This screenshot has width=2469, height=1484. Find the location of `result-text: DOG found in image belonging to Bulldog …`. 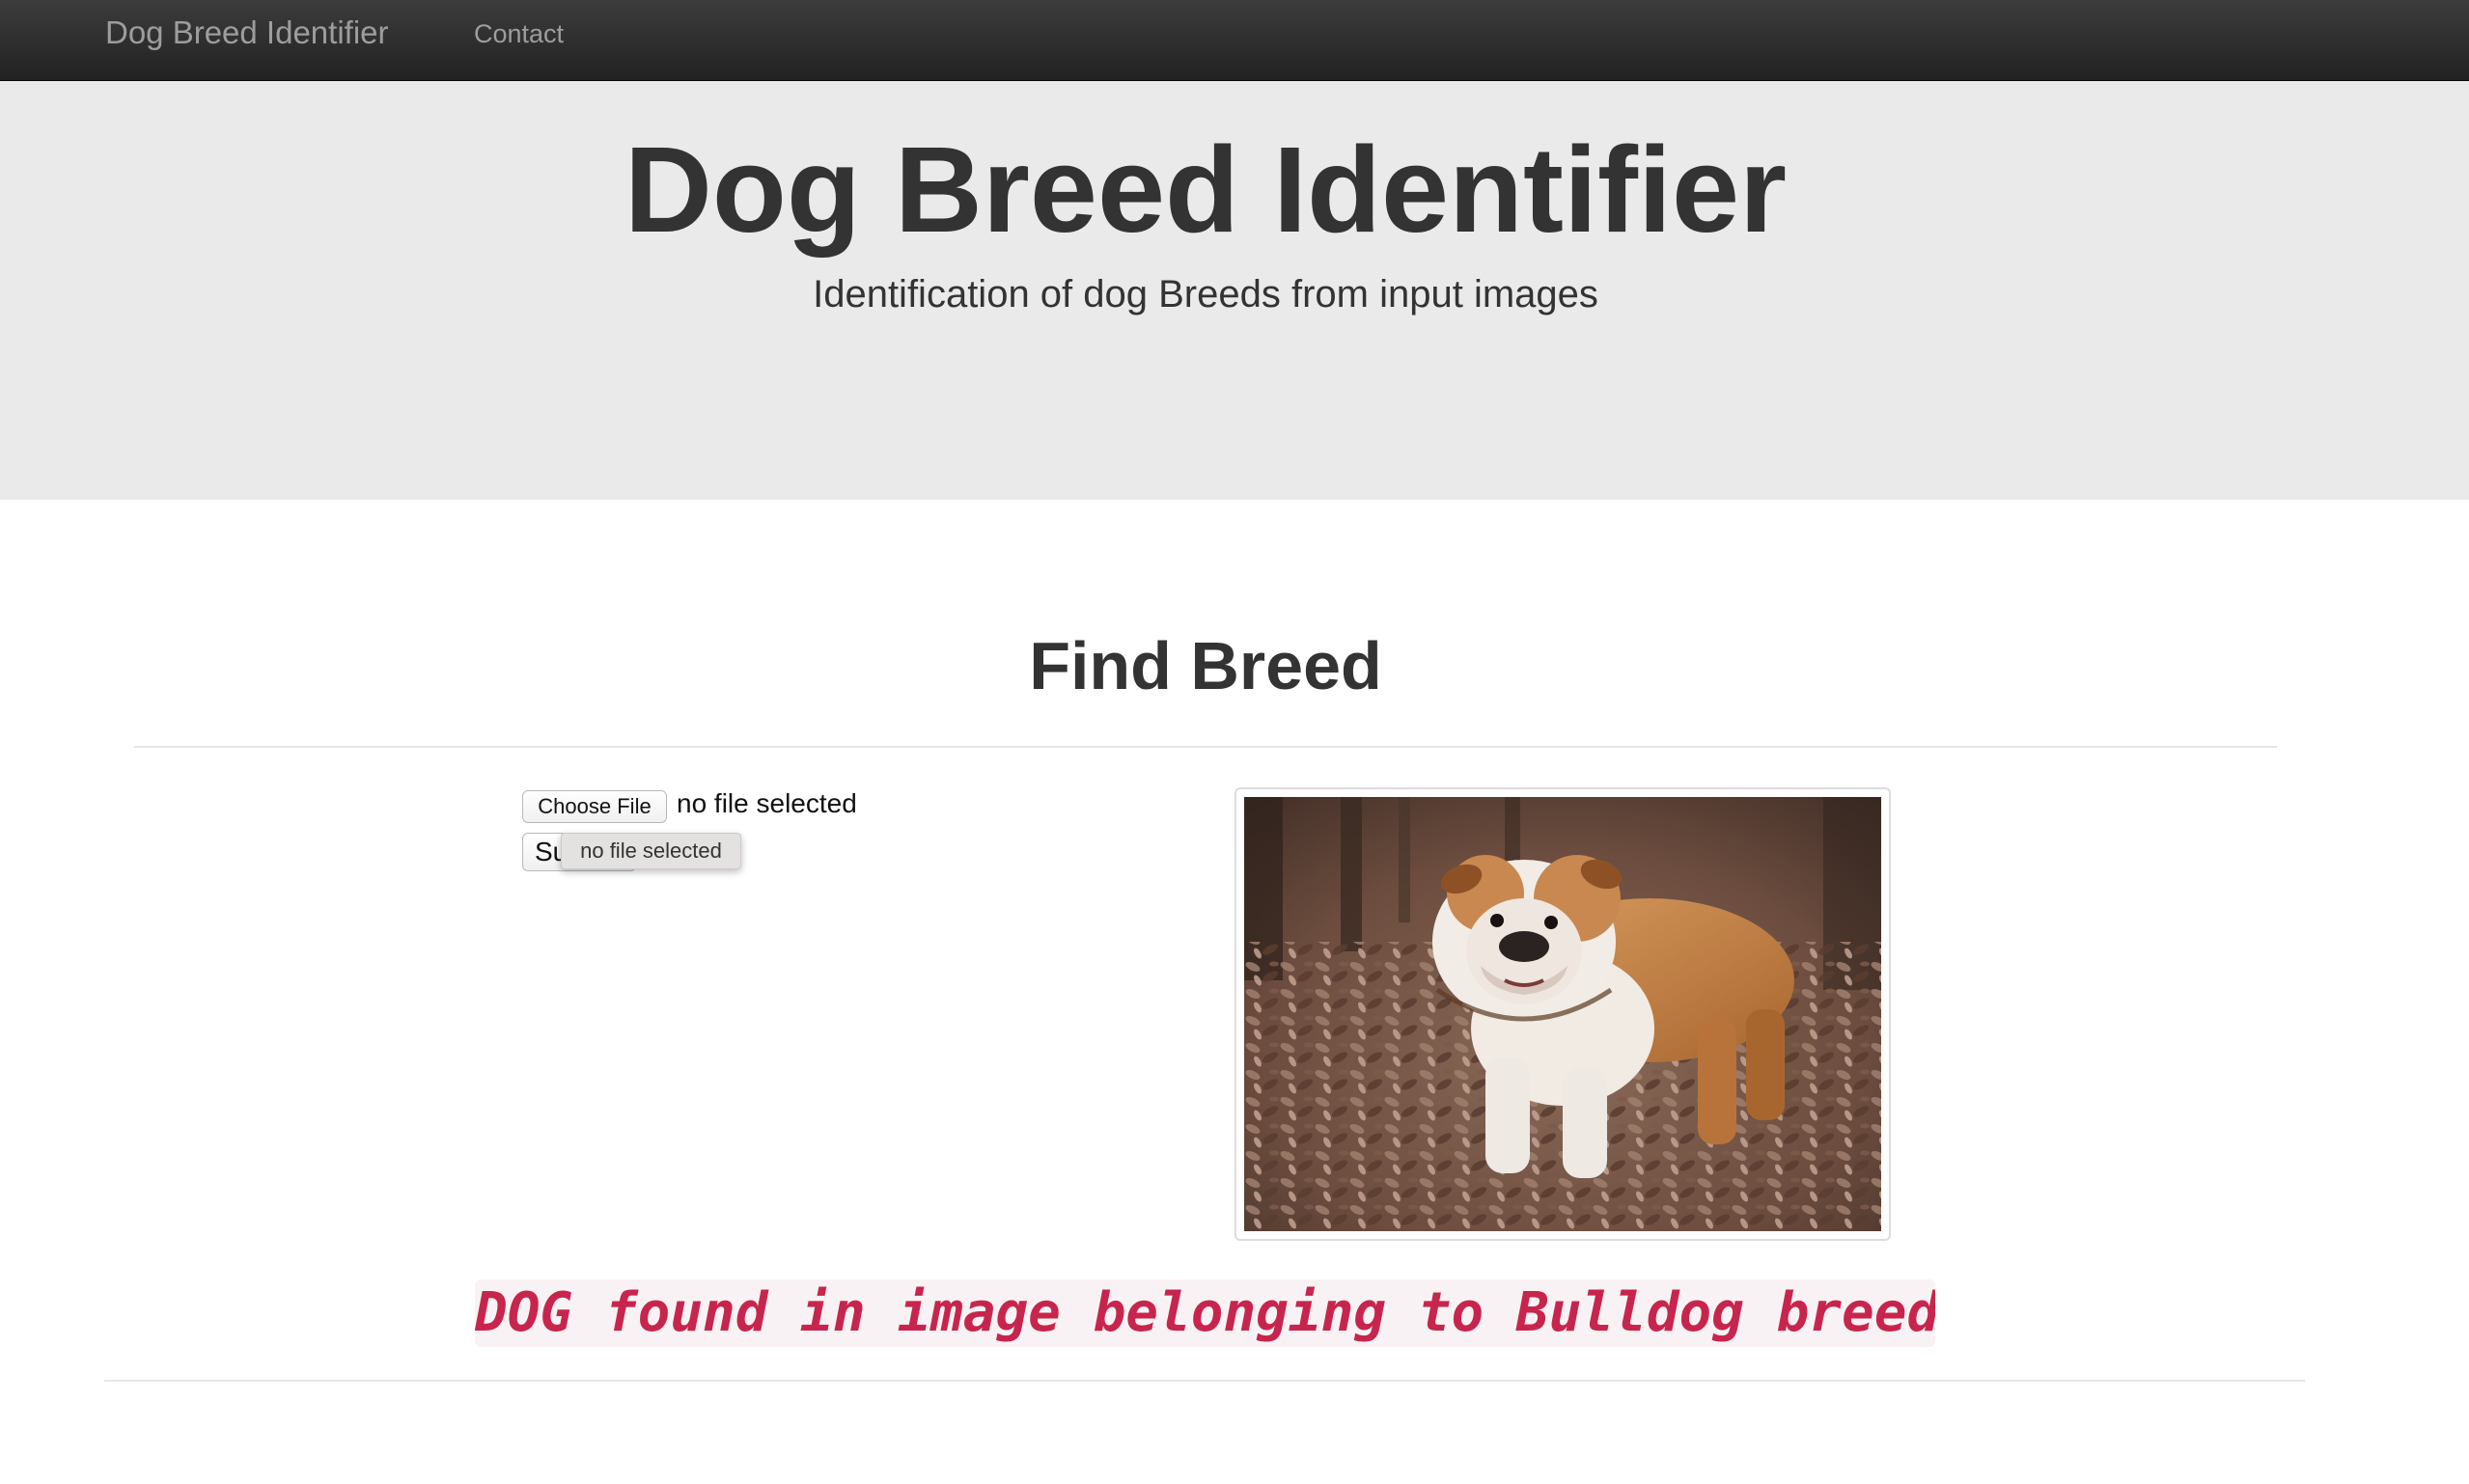

result-text: DOG found in image belonging to Bulldog … is located at coordinates (1205, 1313).